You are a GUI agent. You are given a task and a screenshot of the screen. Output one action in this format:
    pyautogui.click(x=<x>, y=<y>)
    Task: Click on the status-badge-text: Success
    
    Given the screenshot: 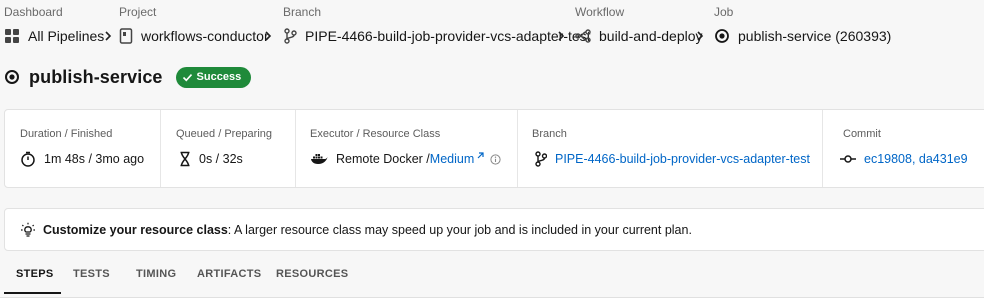 What is the action you would take?
    pyautogui.click(x=219, y=77)
    